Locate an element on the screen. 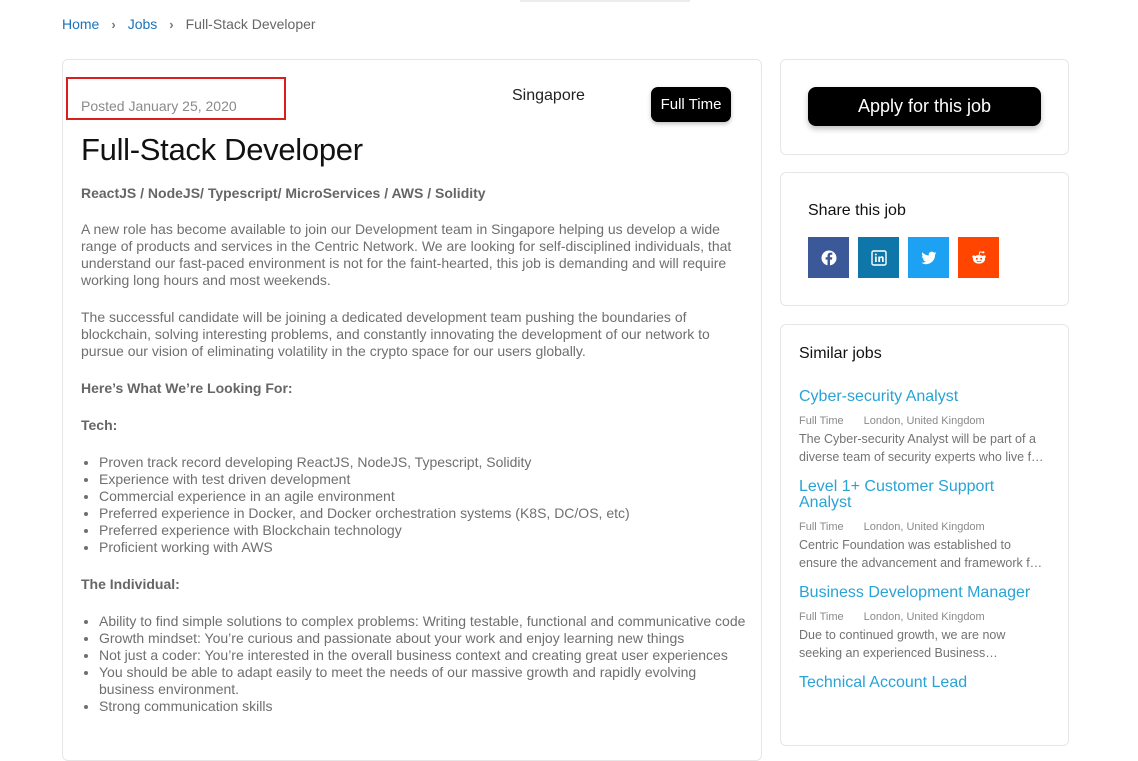 The image size is (1138, 761). section-heading: Tech: is located at coordinates (99, 425).